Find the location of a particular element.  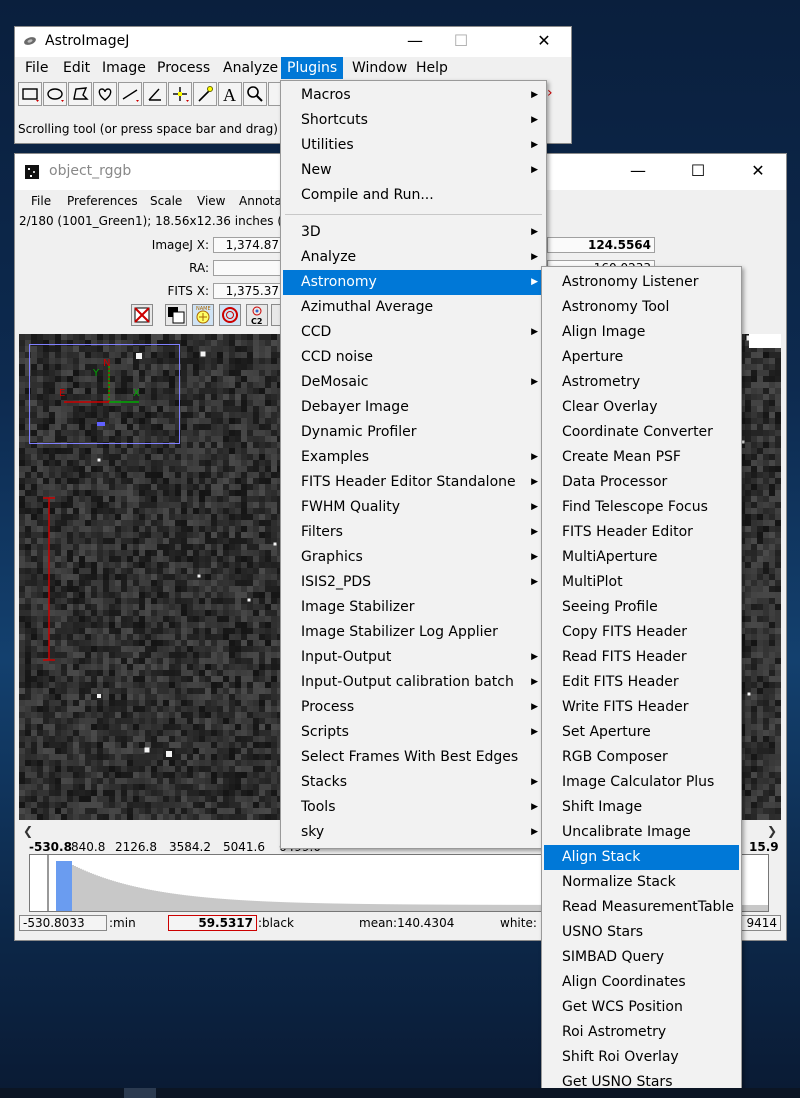

oval-tool is located at coordinates (55, 94).